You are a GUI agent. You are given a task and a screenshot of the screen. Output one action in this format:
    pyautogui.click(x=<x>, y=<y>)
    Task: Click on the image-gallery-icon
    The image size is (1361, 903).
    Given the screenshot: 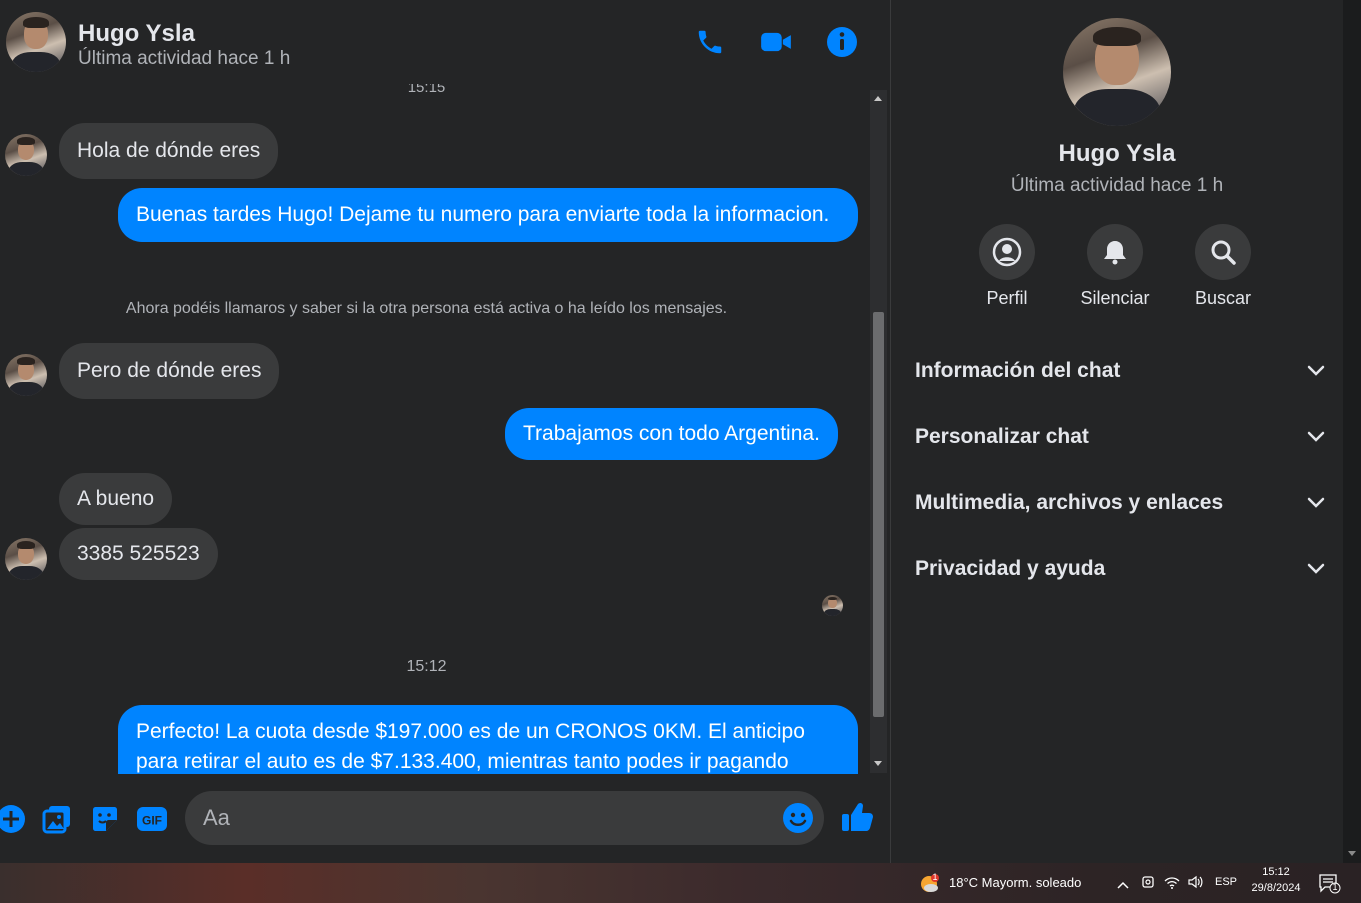 What is the action you would take?
    pyautogui.click(x=56, y=820)
    